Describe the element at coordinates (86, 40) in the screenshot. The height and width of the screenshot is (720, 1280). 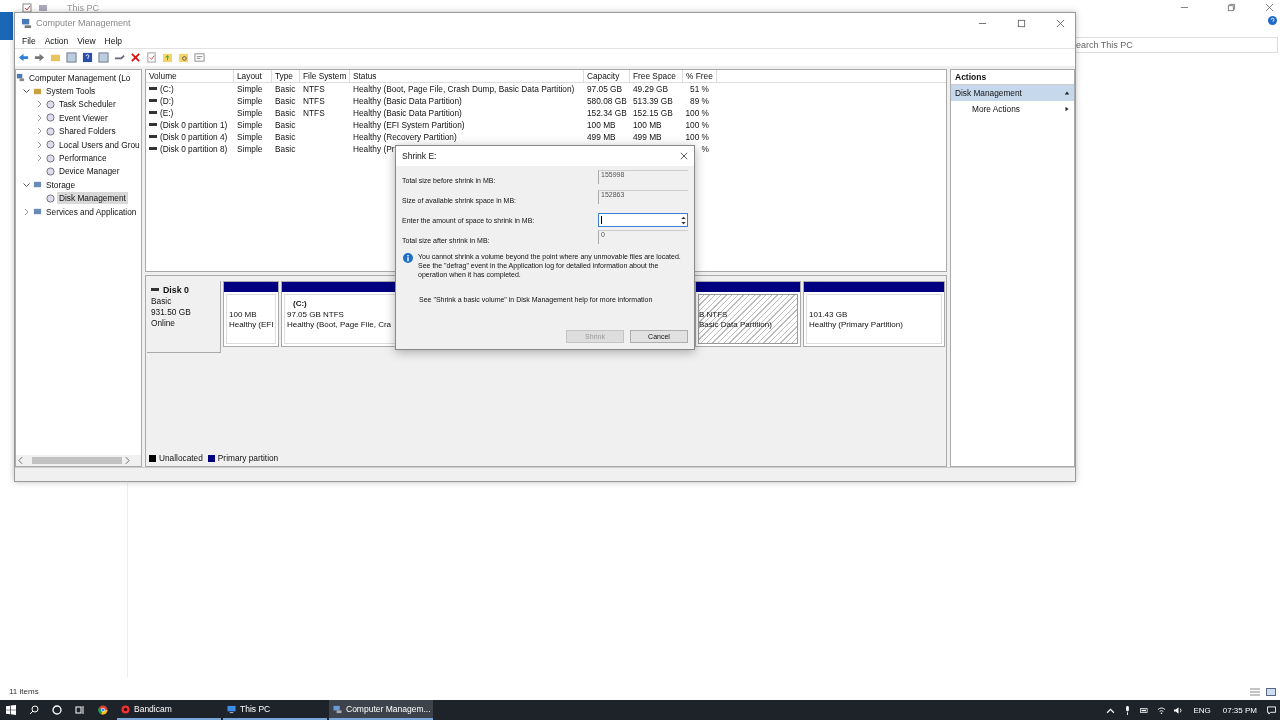
I see `menu-item: View` at that location.